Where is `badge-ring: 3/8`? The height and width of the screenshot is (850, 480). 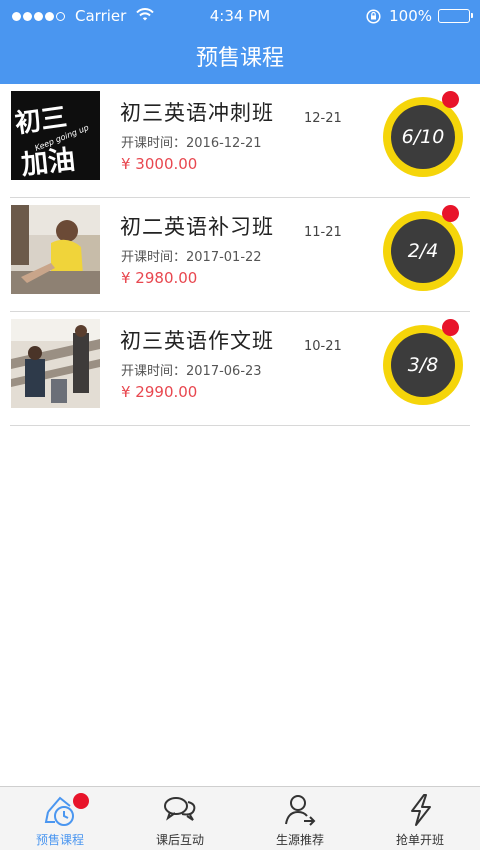 badge-ring: 3/8 is located at coordinates (423, 365).